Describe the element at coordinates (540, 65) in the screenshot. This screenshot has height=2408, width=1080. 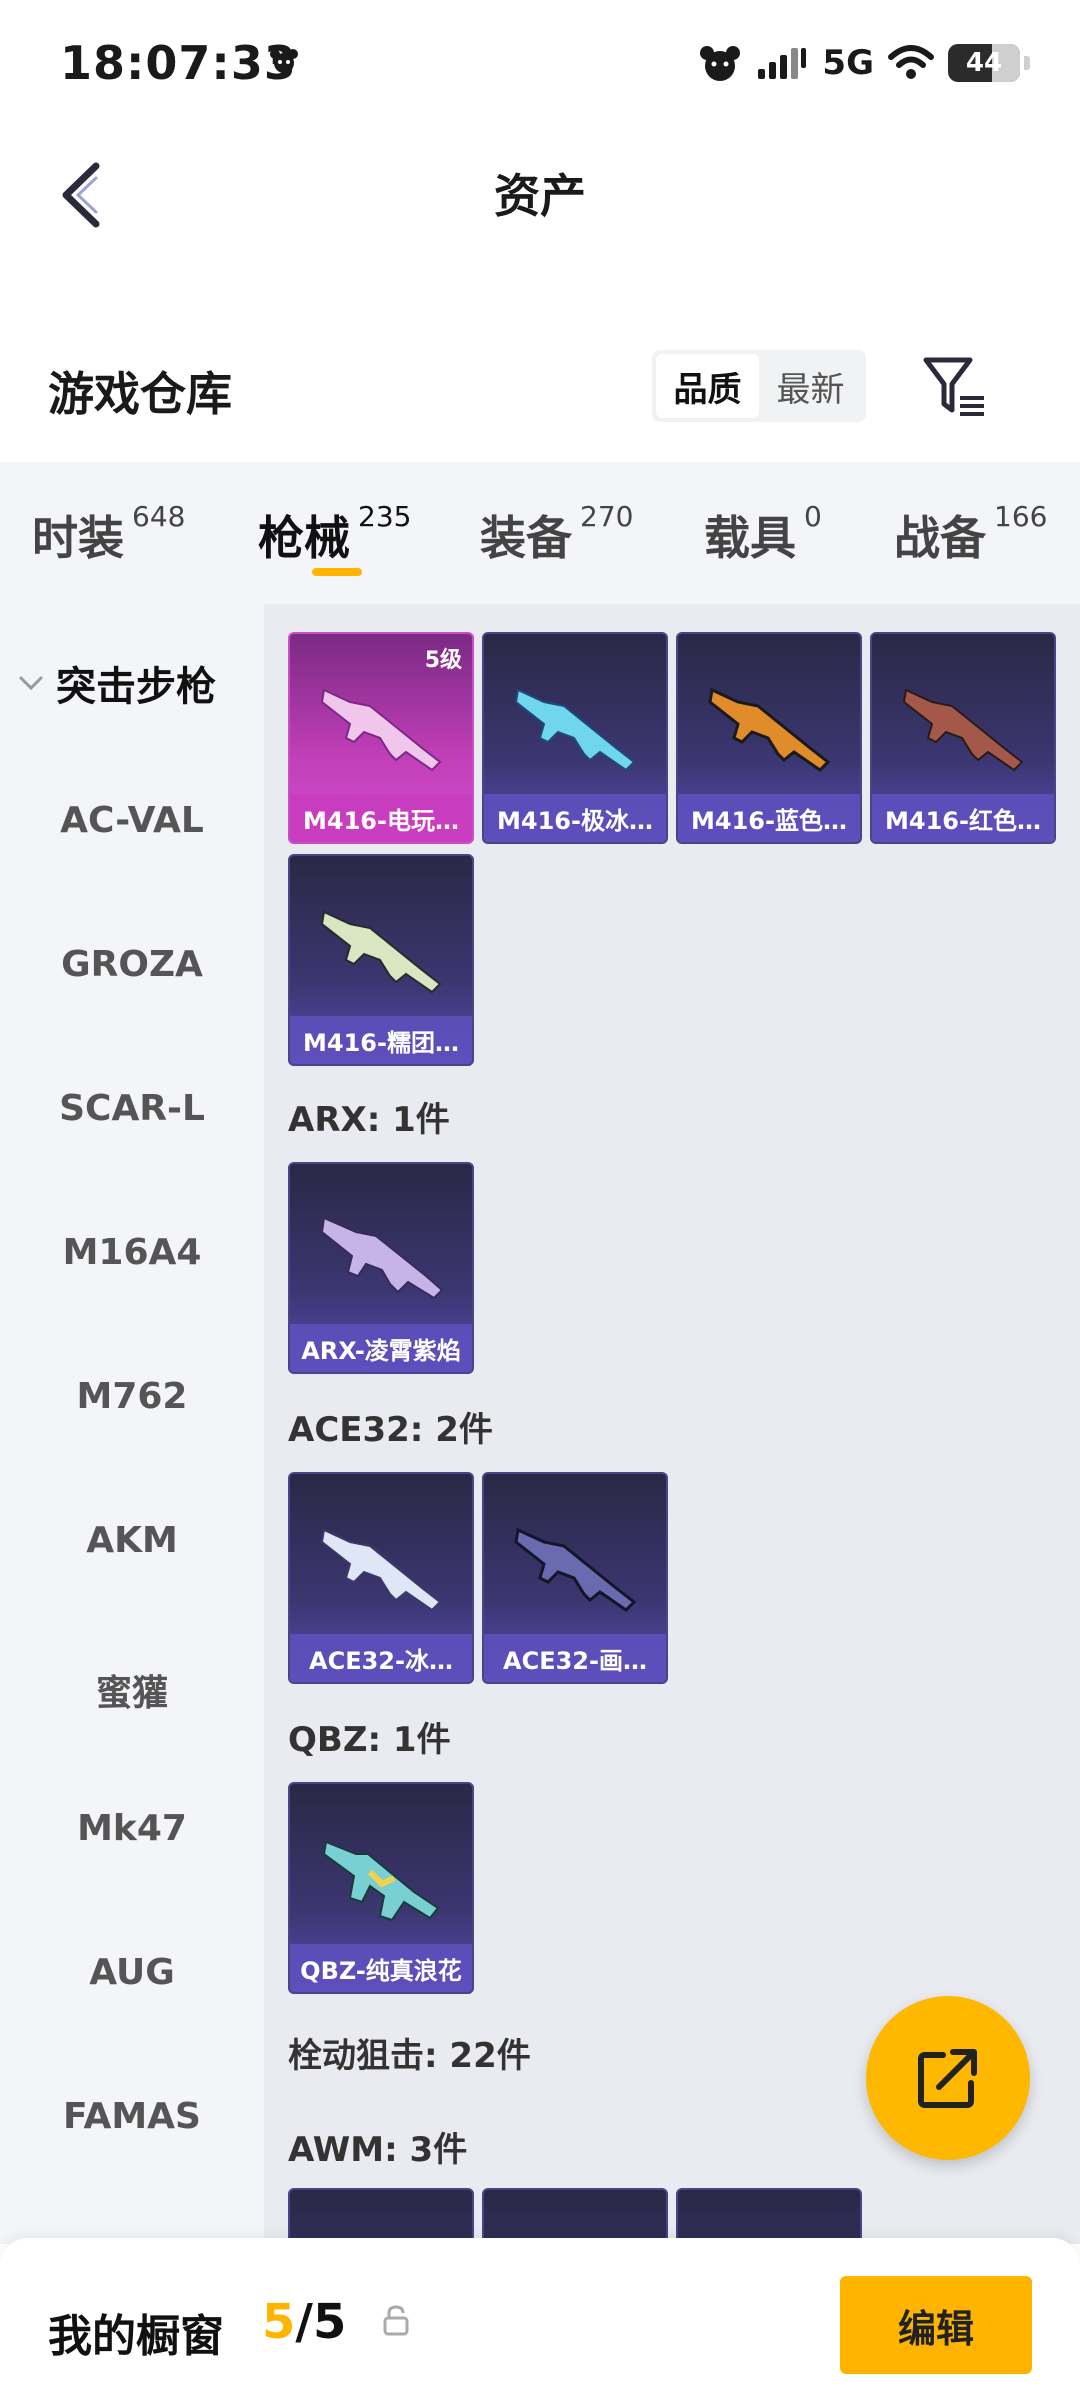
I see `status-bar: 18:07:33 5G 44` at that location.